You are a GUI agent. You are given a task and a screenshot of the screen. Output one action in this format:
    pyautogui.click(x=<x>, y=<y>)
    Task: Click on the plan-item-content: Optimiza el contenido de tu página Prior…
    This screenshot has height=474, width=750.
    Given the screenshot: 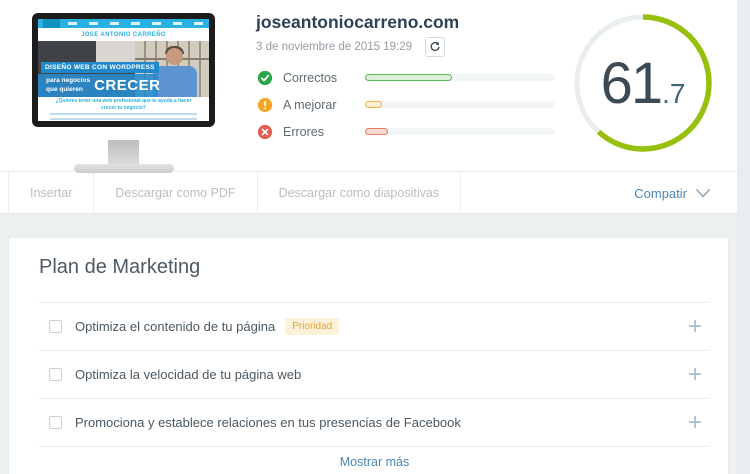 What is the action you would take?
    pyautogui.click(x=374, y=326)
    